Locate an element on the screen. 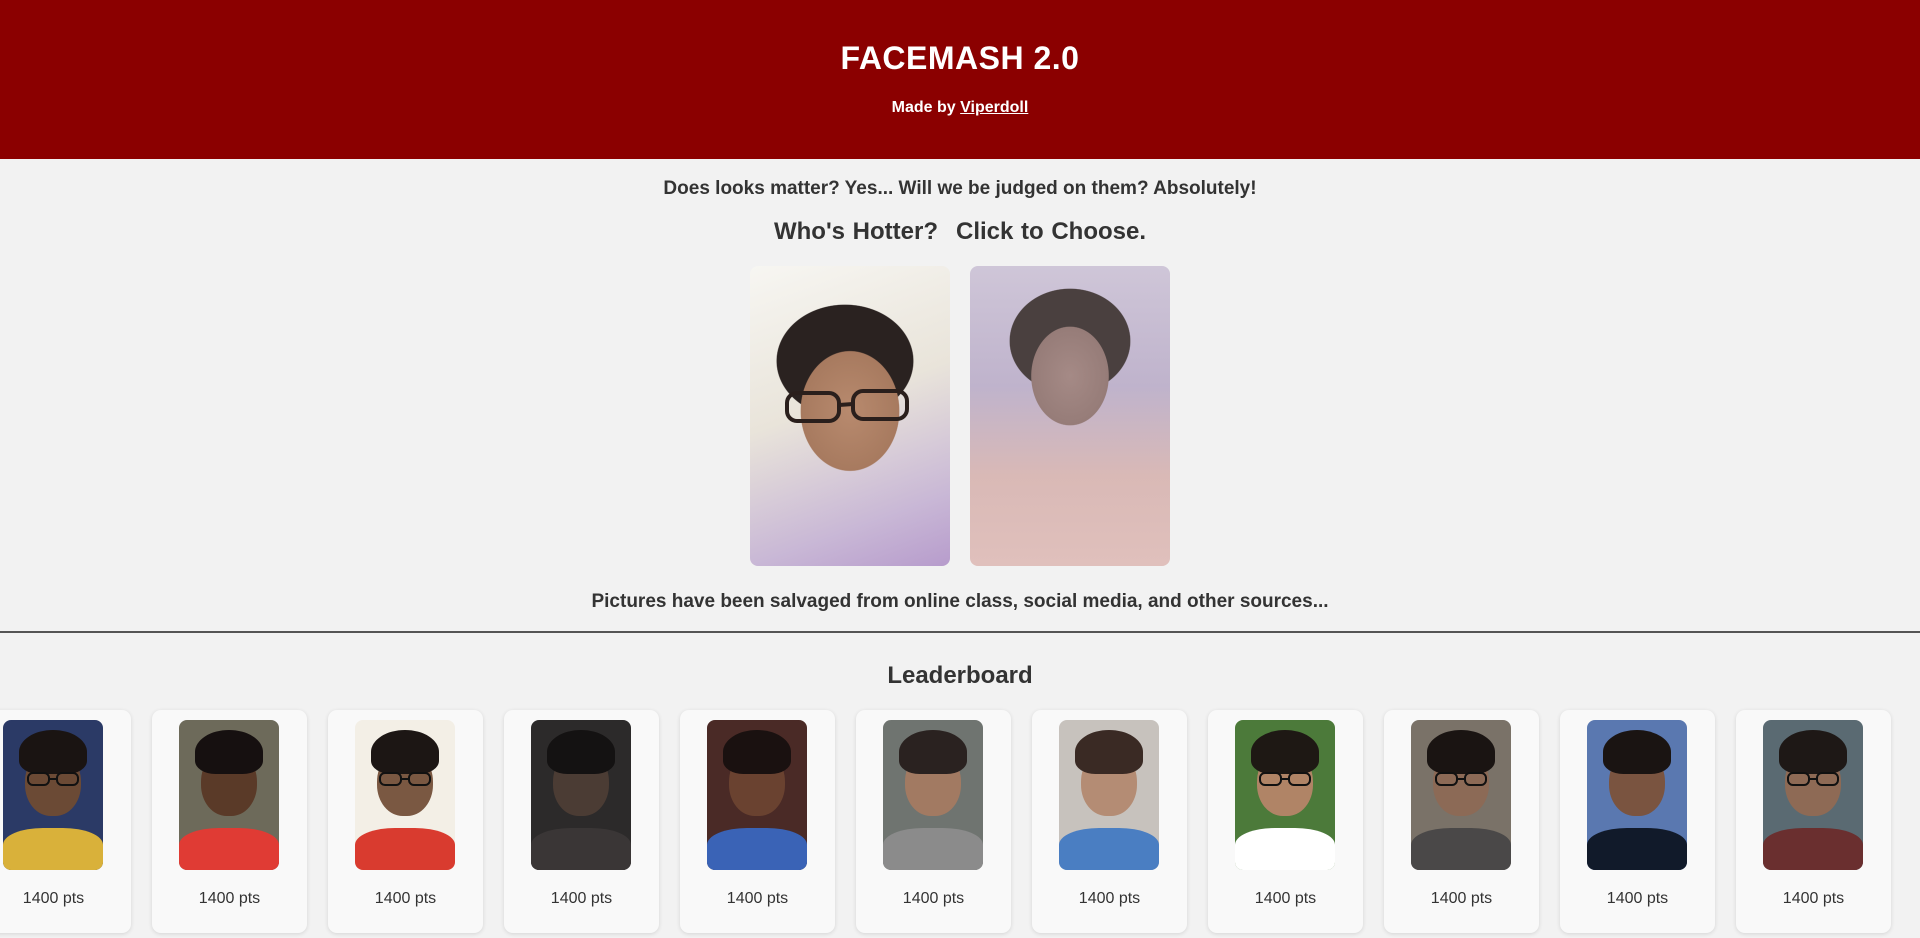 The height and width of the screenshot is (938, 1920). site-title: FACEMASH 2.0 is located at coordinates (960, 58).